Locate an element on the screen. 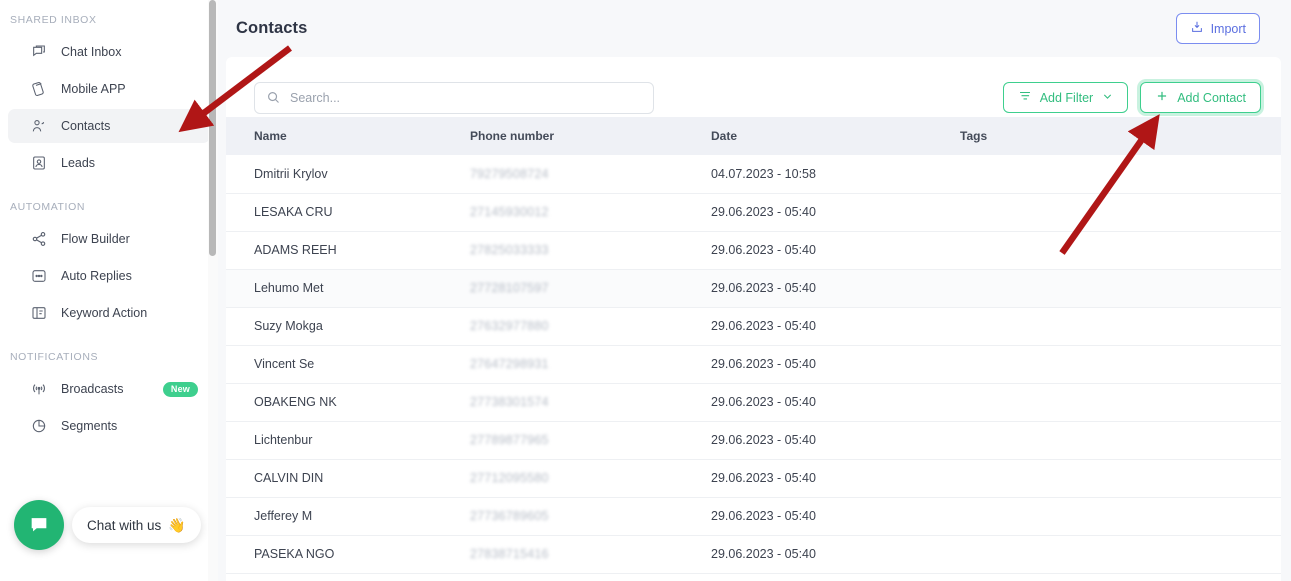 Image resolution: width=1291 pixels, height=581 pixels. phone-number-redacted: 27145930012 is located at coordinates (509, 212).